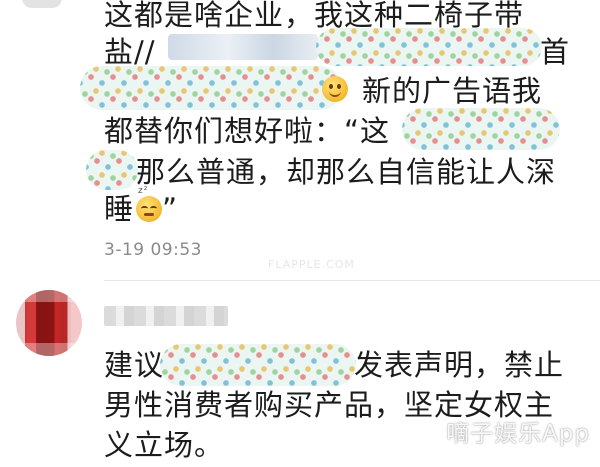 The image size is (600, 467). Describe the element at coordinates (311, 264) in the screenshot. I see `faint-watermark: FLAPPLE.COM` at that location.